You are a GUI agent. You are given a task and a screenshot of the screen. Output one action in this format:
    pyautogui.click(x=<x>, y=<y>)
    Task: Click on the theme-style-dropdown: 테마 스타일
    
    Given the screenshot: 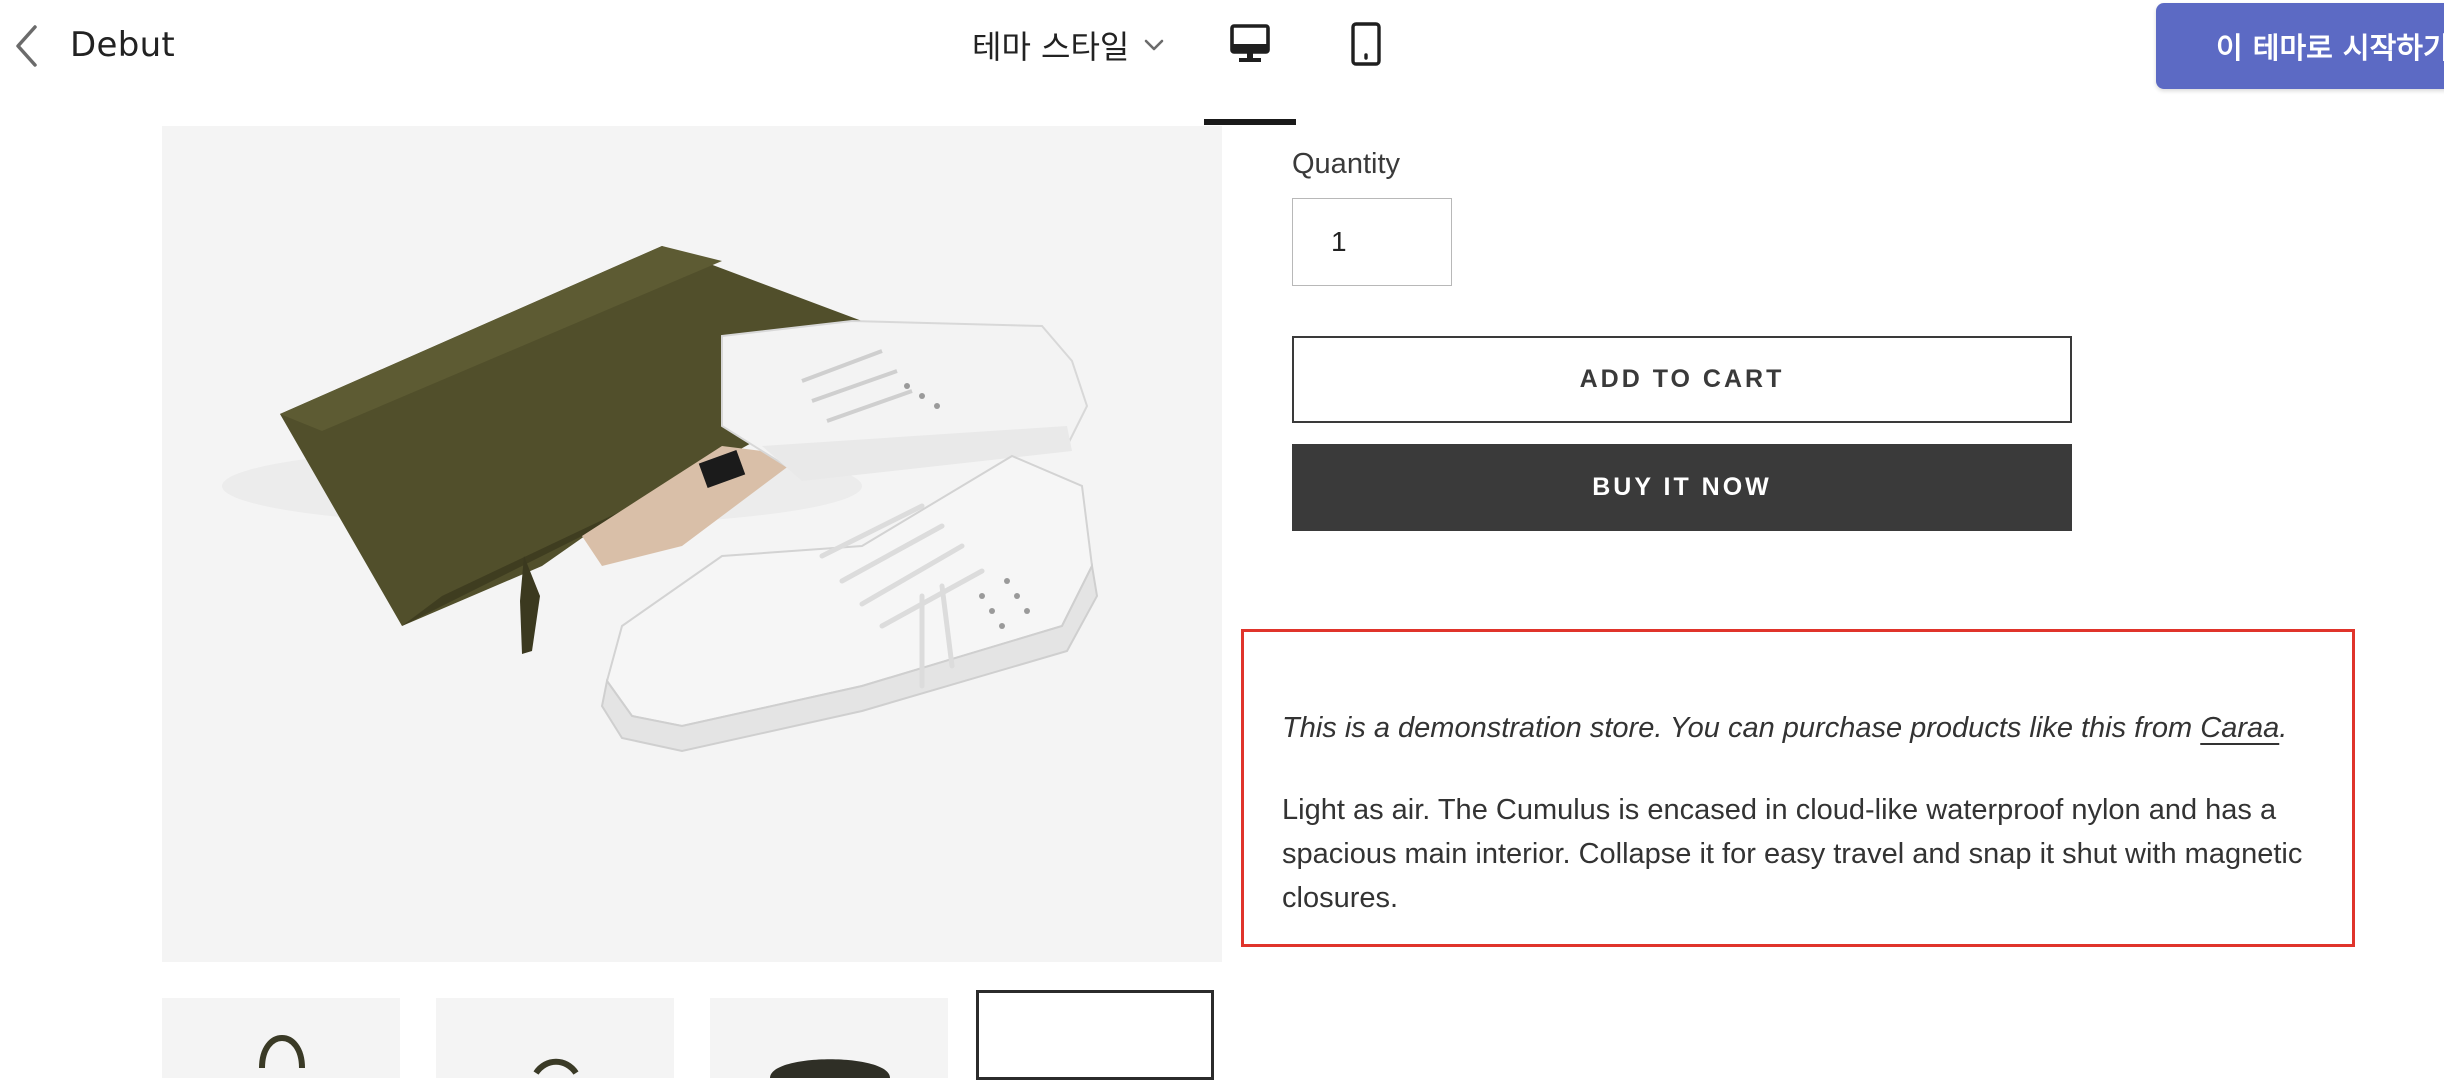 What is the action you would take?
    pyautogui.click(x=1068, y=45)
    